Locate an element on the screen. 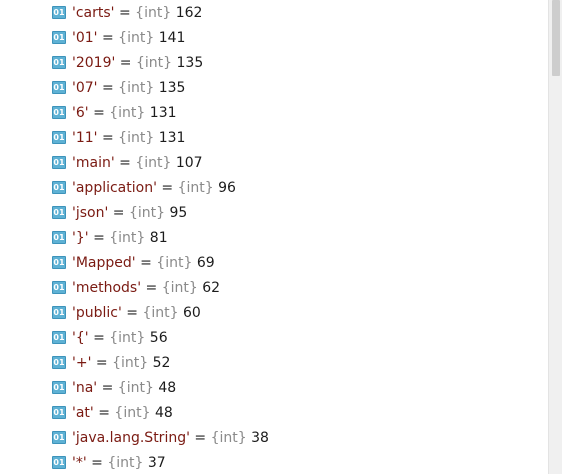  variable-value: 69 is located at coordinates (205, 262).